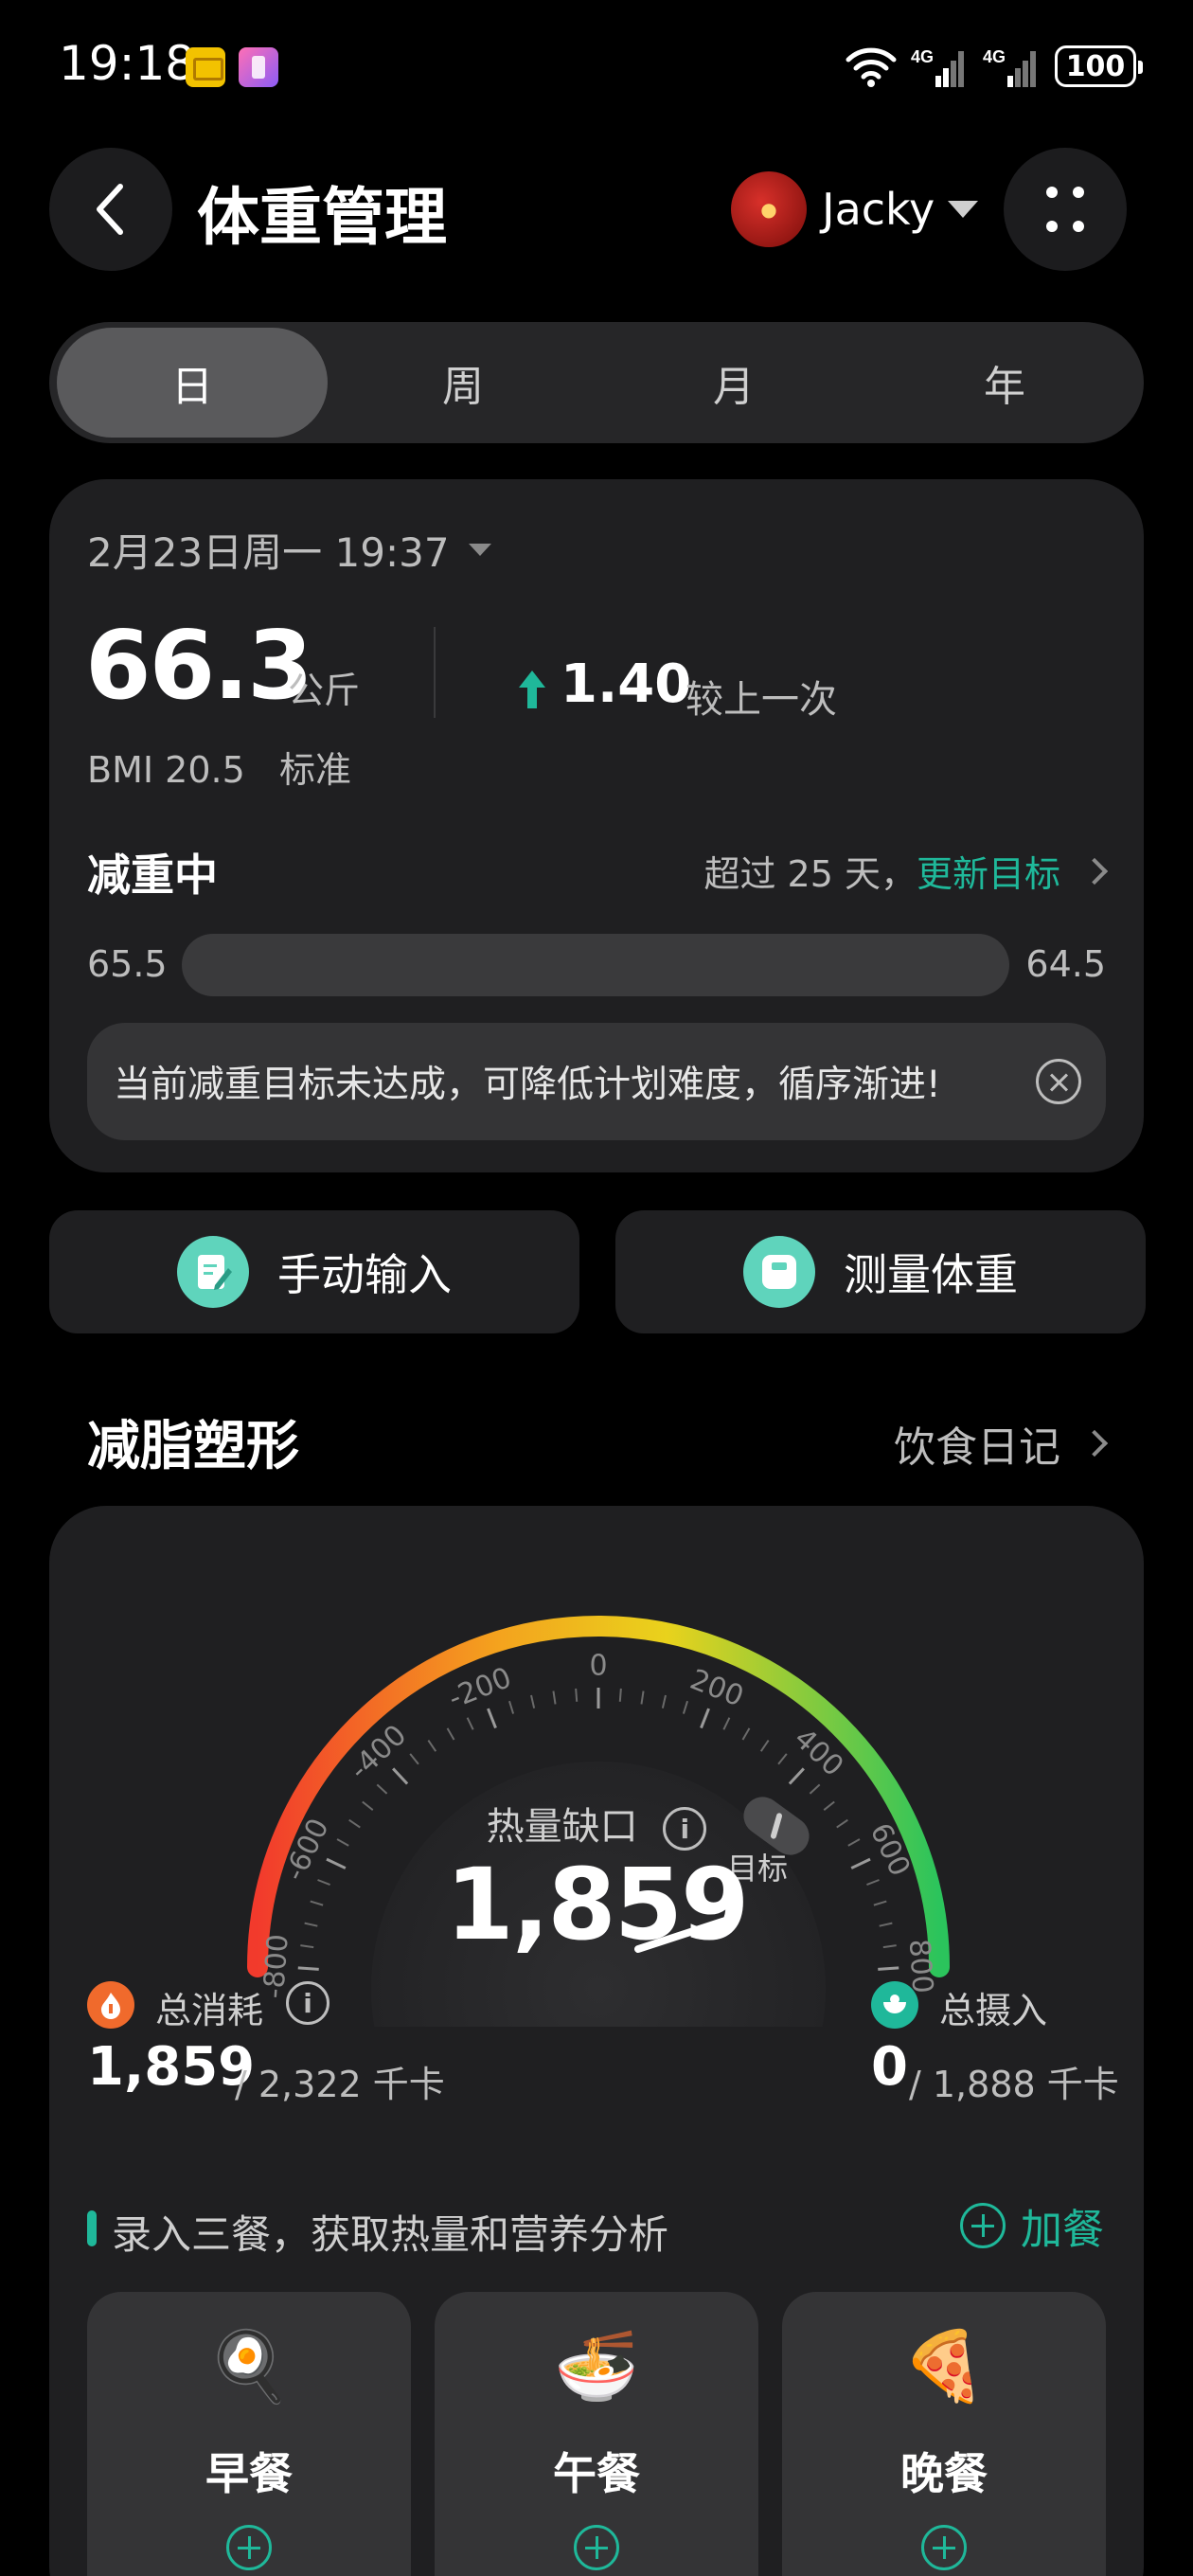  What do you see at coordinates (779, 1272) in the screenshot?
I see `scale-icon` at bounding box center [779, 1272].